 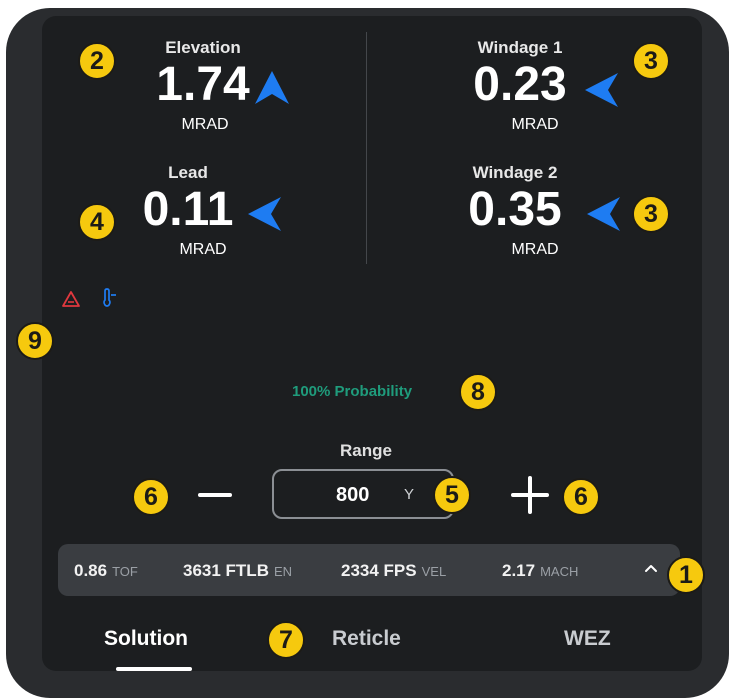 What do you see at coordinates (272, 87) in the screenshot?
I see `arrow-up-icon` at bounding box center [272, 87].